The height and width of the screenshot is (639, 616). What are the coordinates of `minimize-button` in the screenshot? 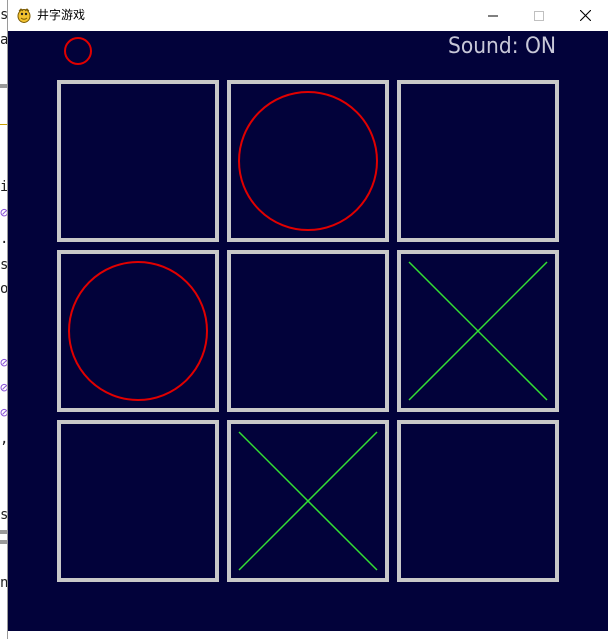 It's located at (493, 15).